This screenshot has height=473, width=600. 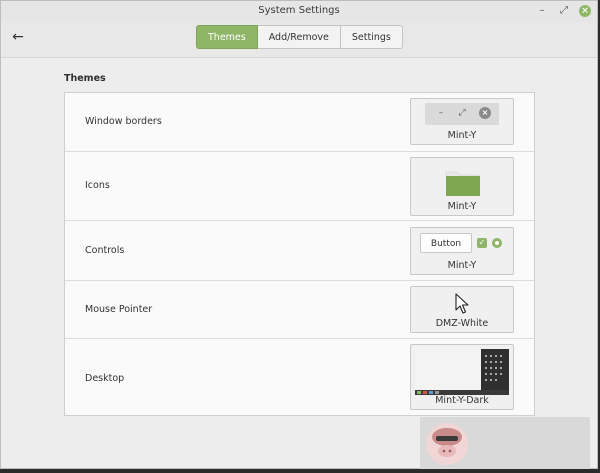 I want to click on checkbox-checked-icon: ✓, so click(x=482, y=243).